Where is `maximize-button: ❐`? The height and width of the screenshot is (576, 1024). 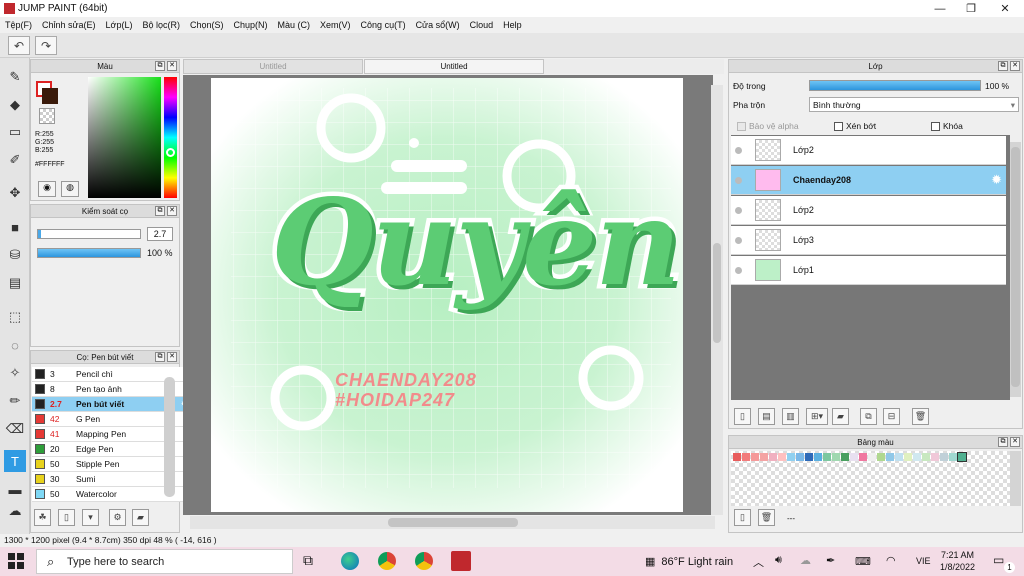 maximize-button: ❐ is located at coordinates (971, 8).